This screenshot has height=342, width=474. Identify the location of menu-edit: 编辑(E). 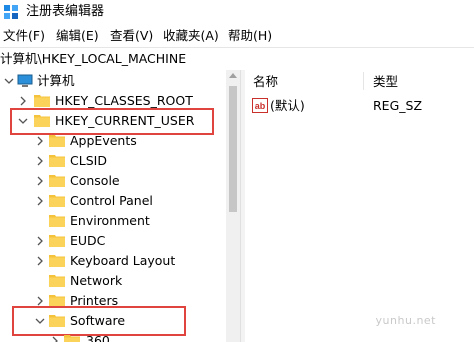
(77, 36).